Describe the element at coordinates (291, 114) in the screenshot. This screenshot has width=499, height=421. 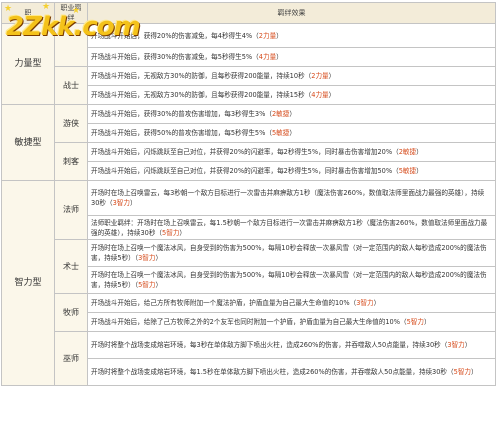
I see `effect-cell: 开场战斗开始后，获得30%的普攻伤害增加，每3秒得生3%（2敏捷）` at that location.